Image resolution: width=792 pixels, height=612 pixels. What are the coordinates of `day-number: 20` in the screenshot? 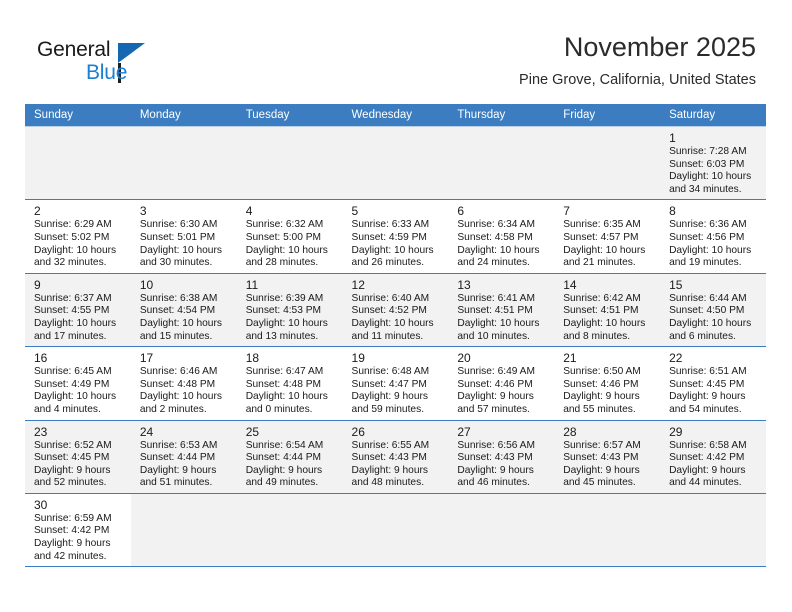 It's located at (464, 358).